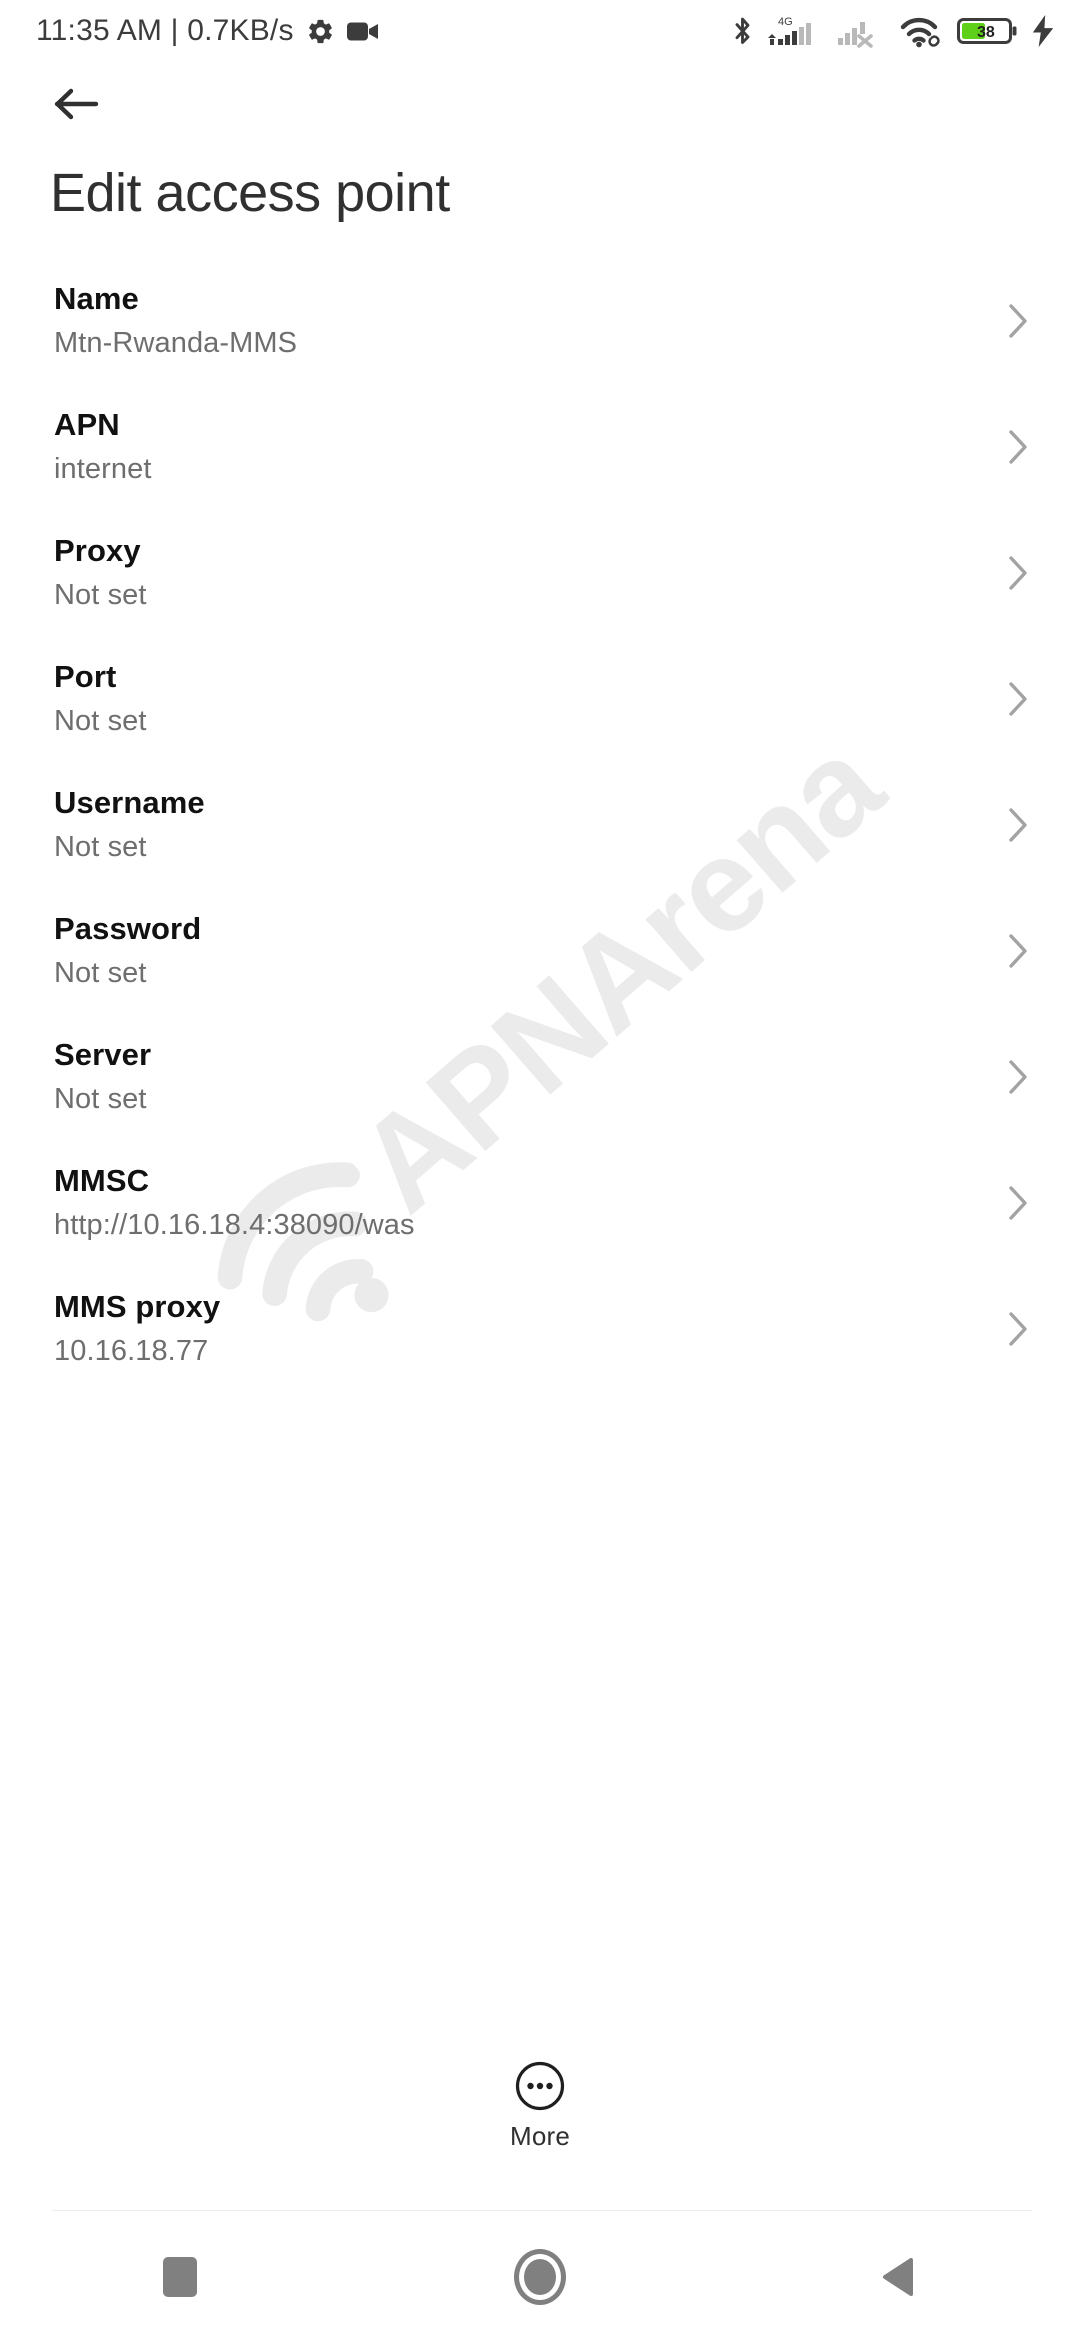  What do you see at coordinates (796, 31) in the screenshot?
I see `signal-4g-icon: 4G` at bounding box center [796, 31].